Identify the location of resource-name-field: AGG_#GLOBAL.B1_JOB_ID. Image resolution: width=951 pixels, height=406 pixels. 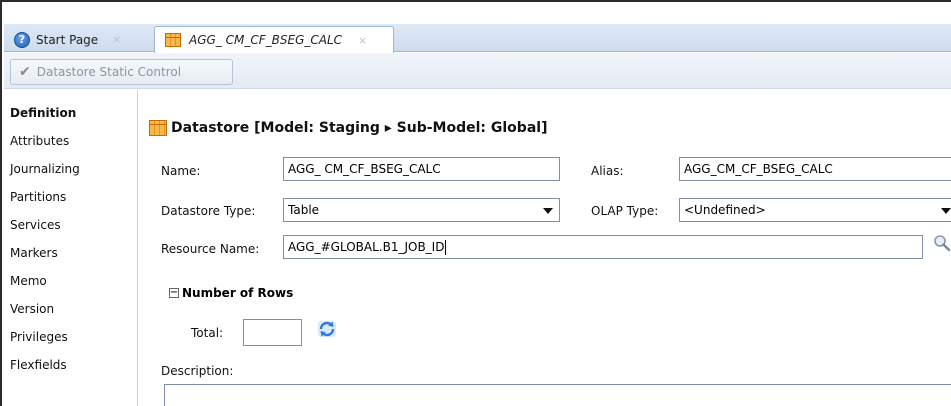
(603, 247).